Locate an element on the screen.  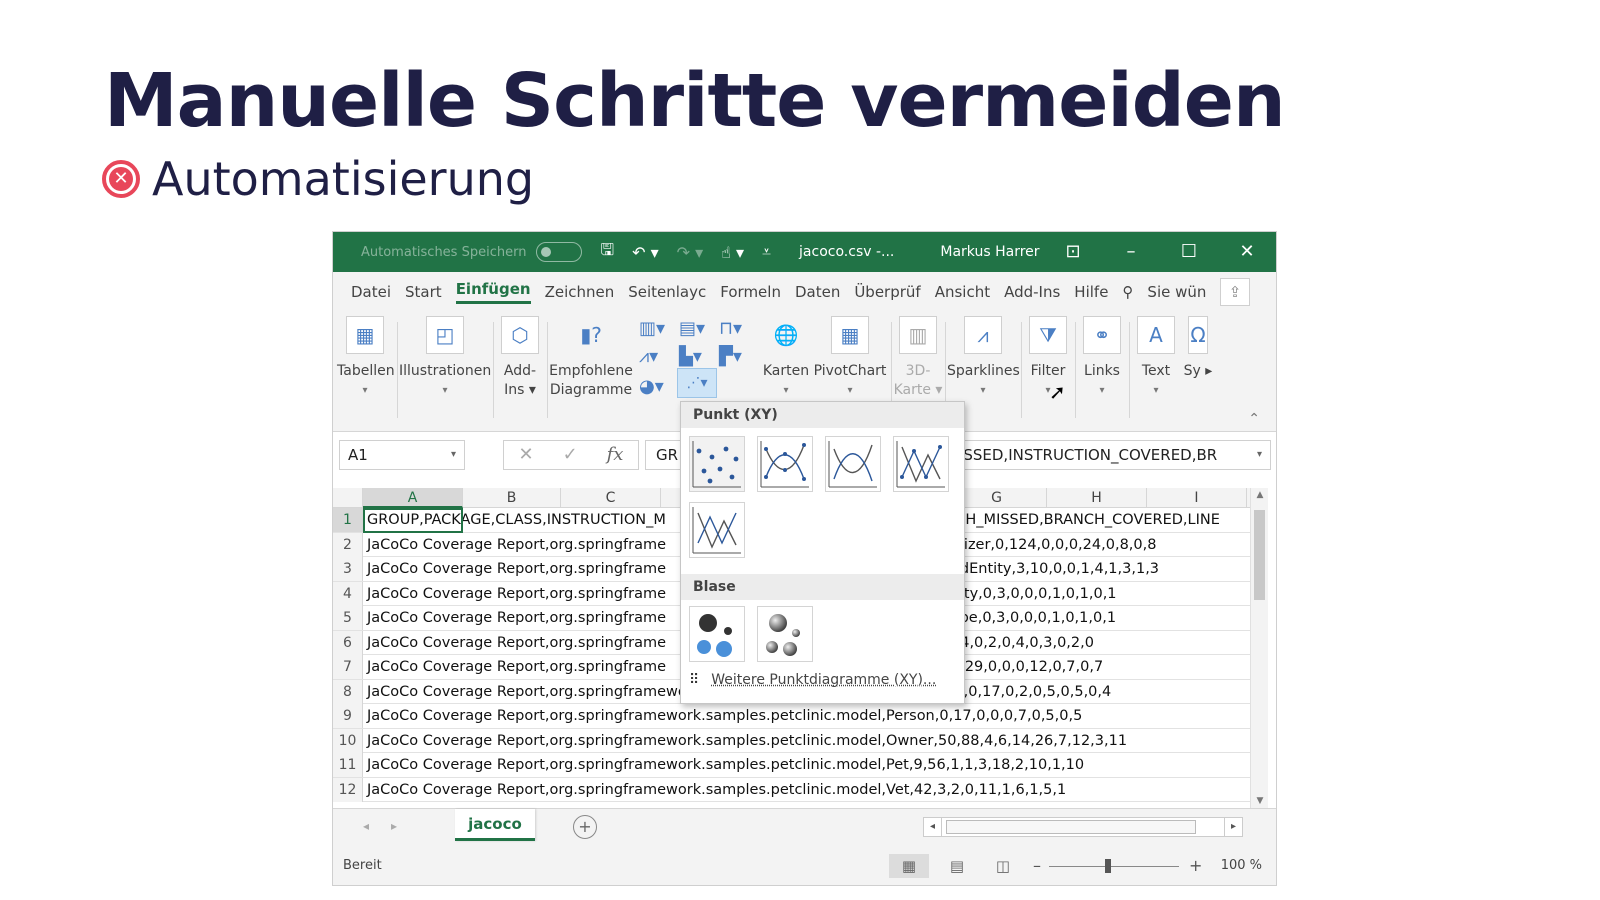
minimize-icon: – is located at coordinates (1131, 252).